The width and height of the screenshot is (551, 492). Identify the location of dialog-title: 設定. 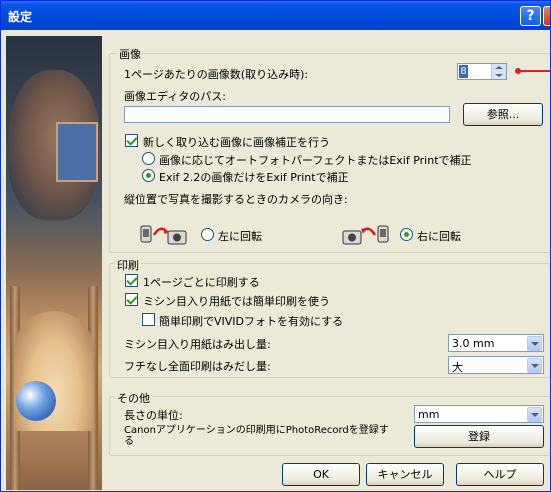
(20, 17).